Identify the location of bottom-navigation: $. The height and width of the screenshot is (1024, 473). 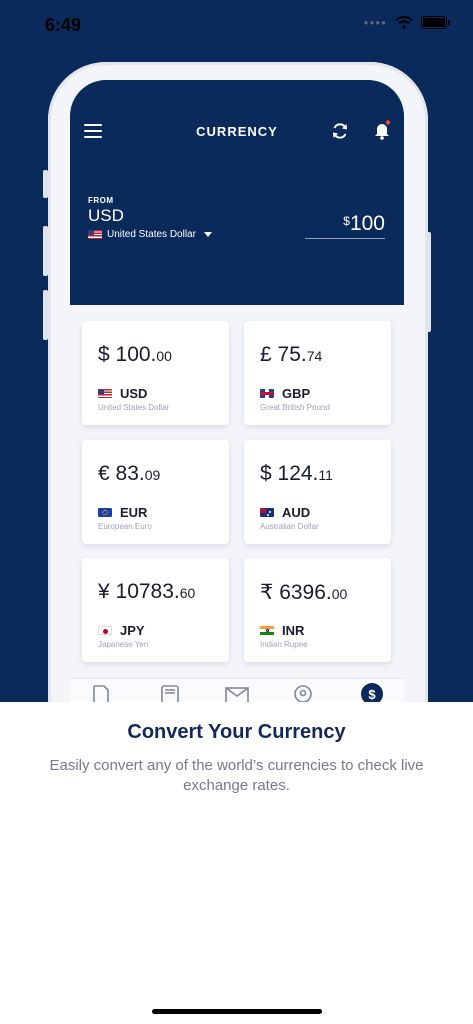
(237, 690).